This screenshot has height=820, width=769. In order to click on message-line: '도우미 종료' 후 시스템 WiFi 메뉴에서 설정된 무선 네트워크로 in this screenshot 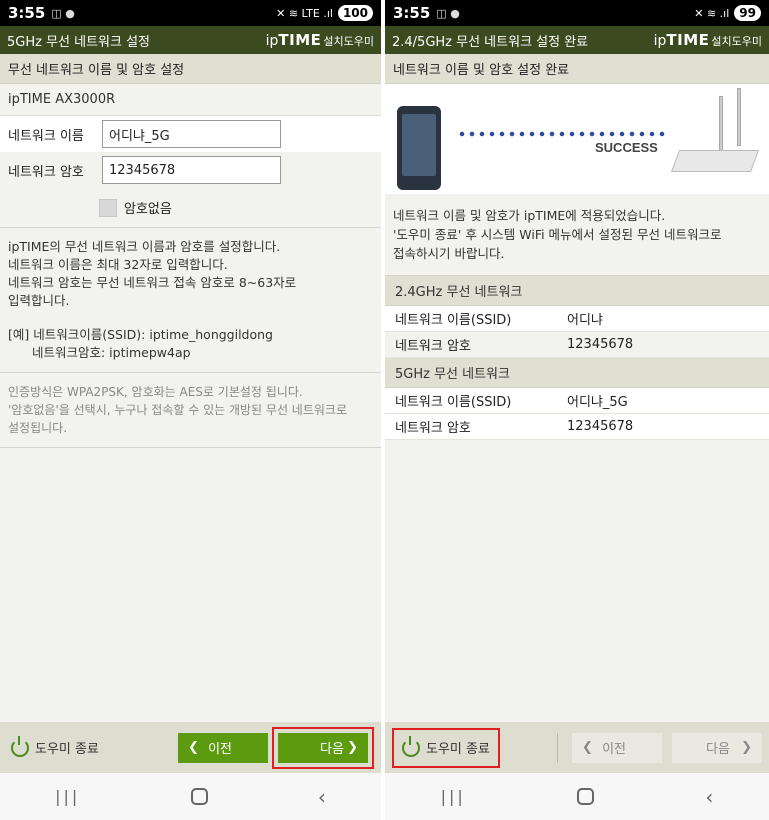, I will do `click(557, 234)`.